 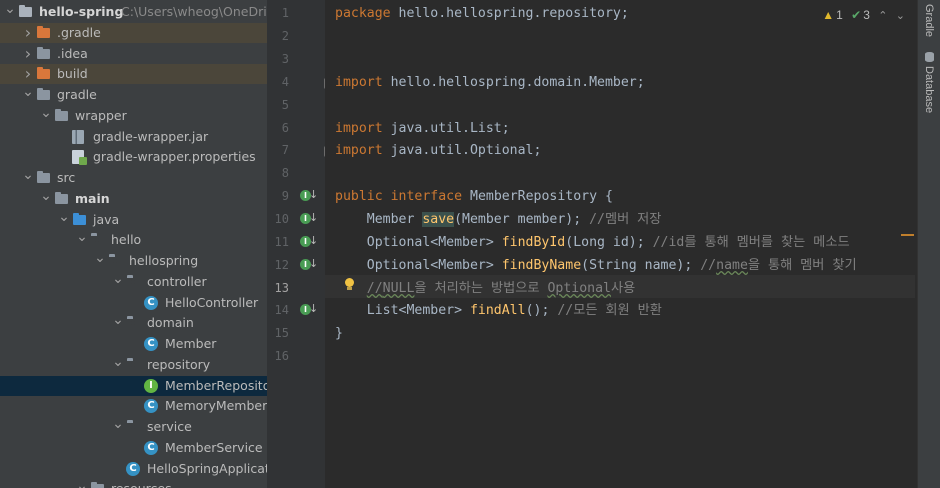 What do you see at coordinates (133, 178) in the screenshot?
I see `tree-item: ⌄ src` at bounding box center [133, 178].